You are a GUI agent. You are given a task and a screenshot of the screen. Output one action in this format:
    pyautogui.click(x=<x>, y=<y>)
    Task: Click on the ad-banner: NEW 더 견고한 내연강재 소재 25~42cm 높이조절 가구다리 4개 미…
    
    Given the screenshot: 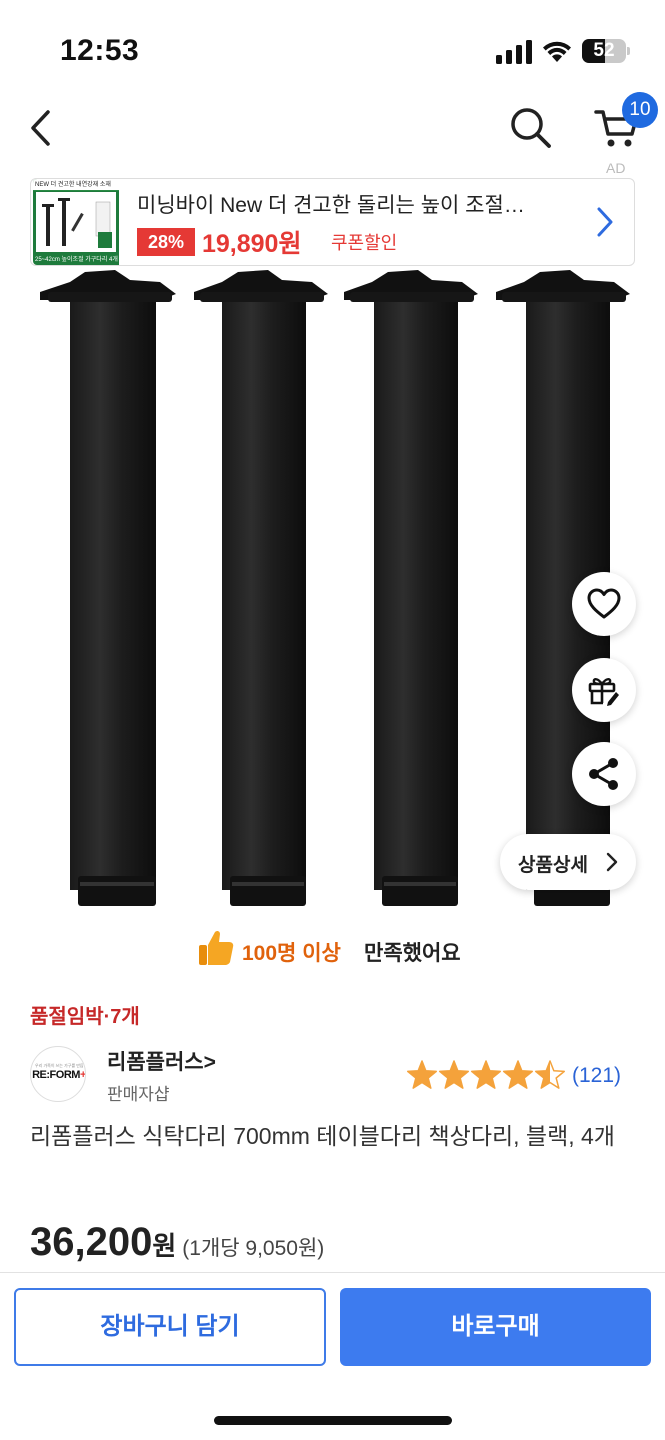 What is the action you would take?
    pyautogui.click(x=332, y=222)
    